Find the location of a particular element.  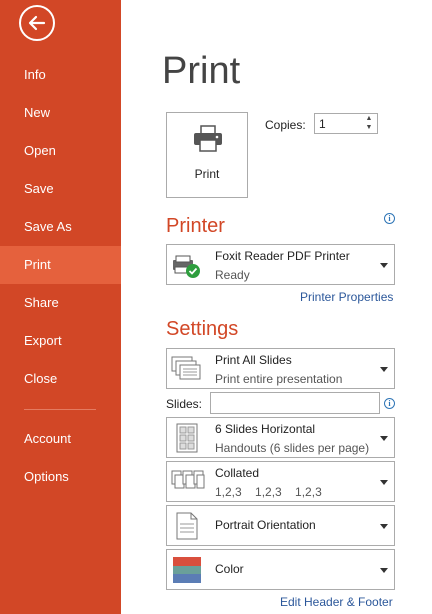

nav-share: Share is located at coordinates (60, 303).